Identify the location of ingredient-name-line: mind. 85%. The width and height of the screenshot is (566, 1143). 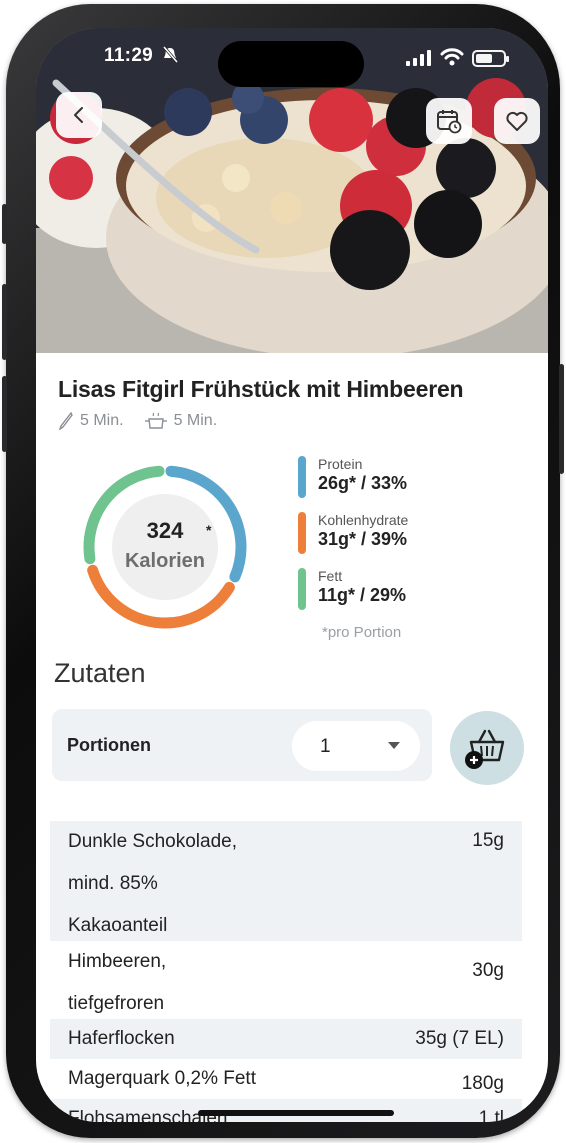
(113, 883).